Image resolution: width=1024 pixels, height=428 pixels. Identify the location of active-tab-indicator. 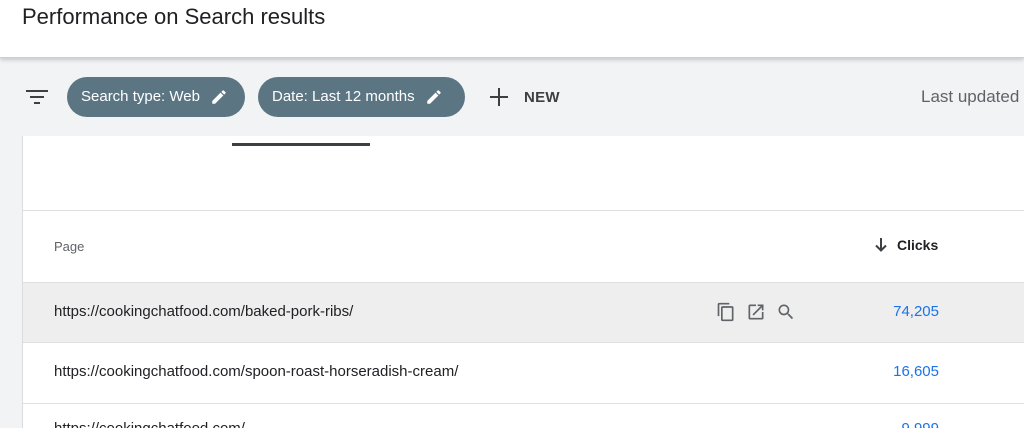
(301, 144).